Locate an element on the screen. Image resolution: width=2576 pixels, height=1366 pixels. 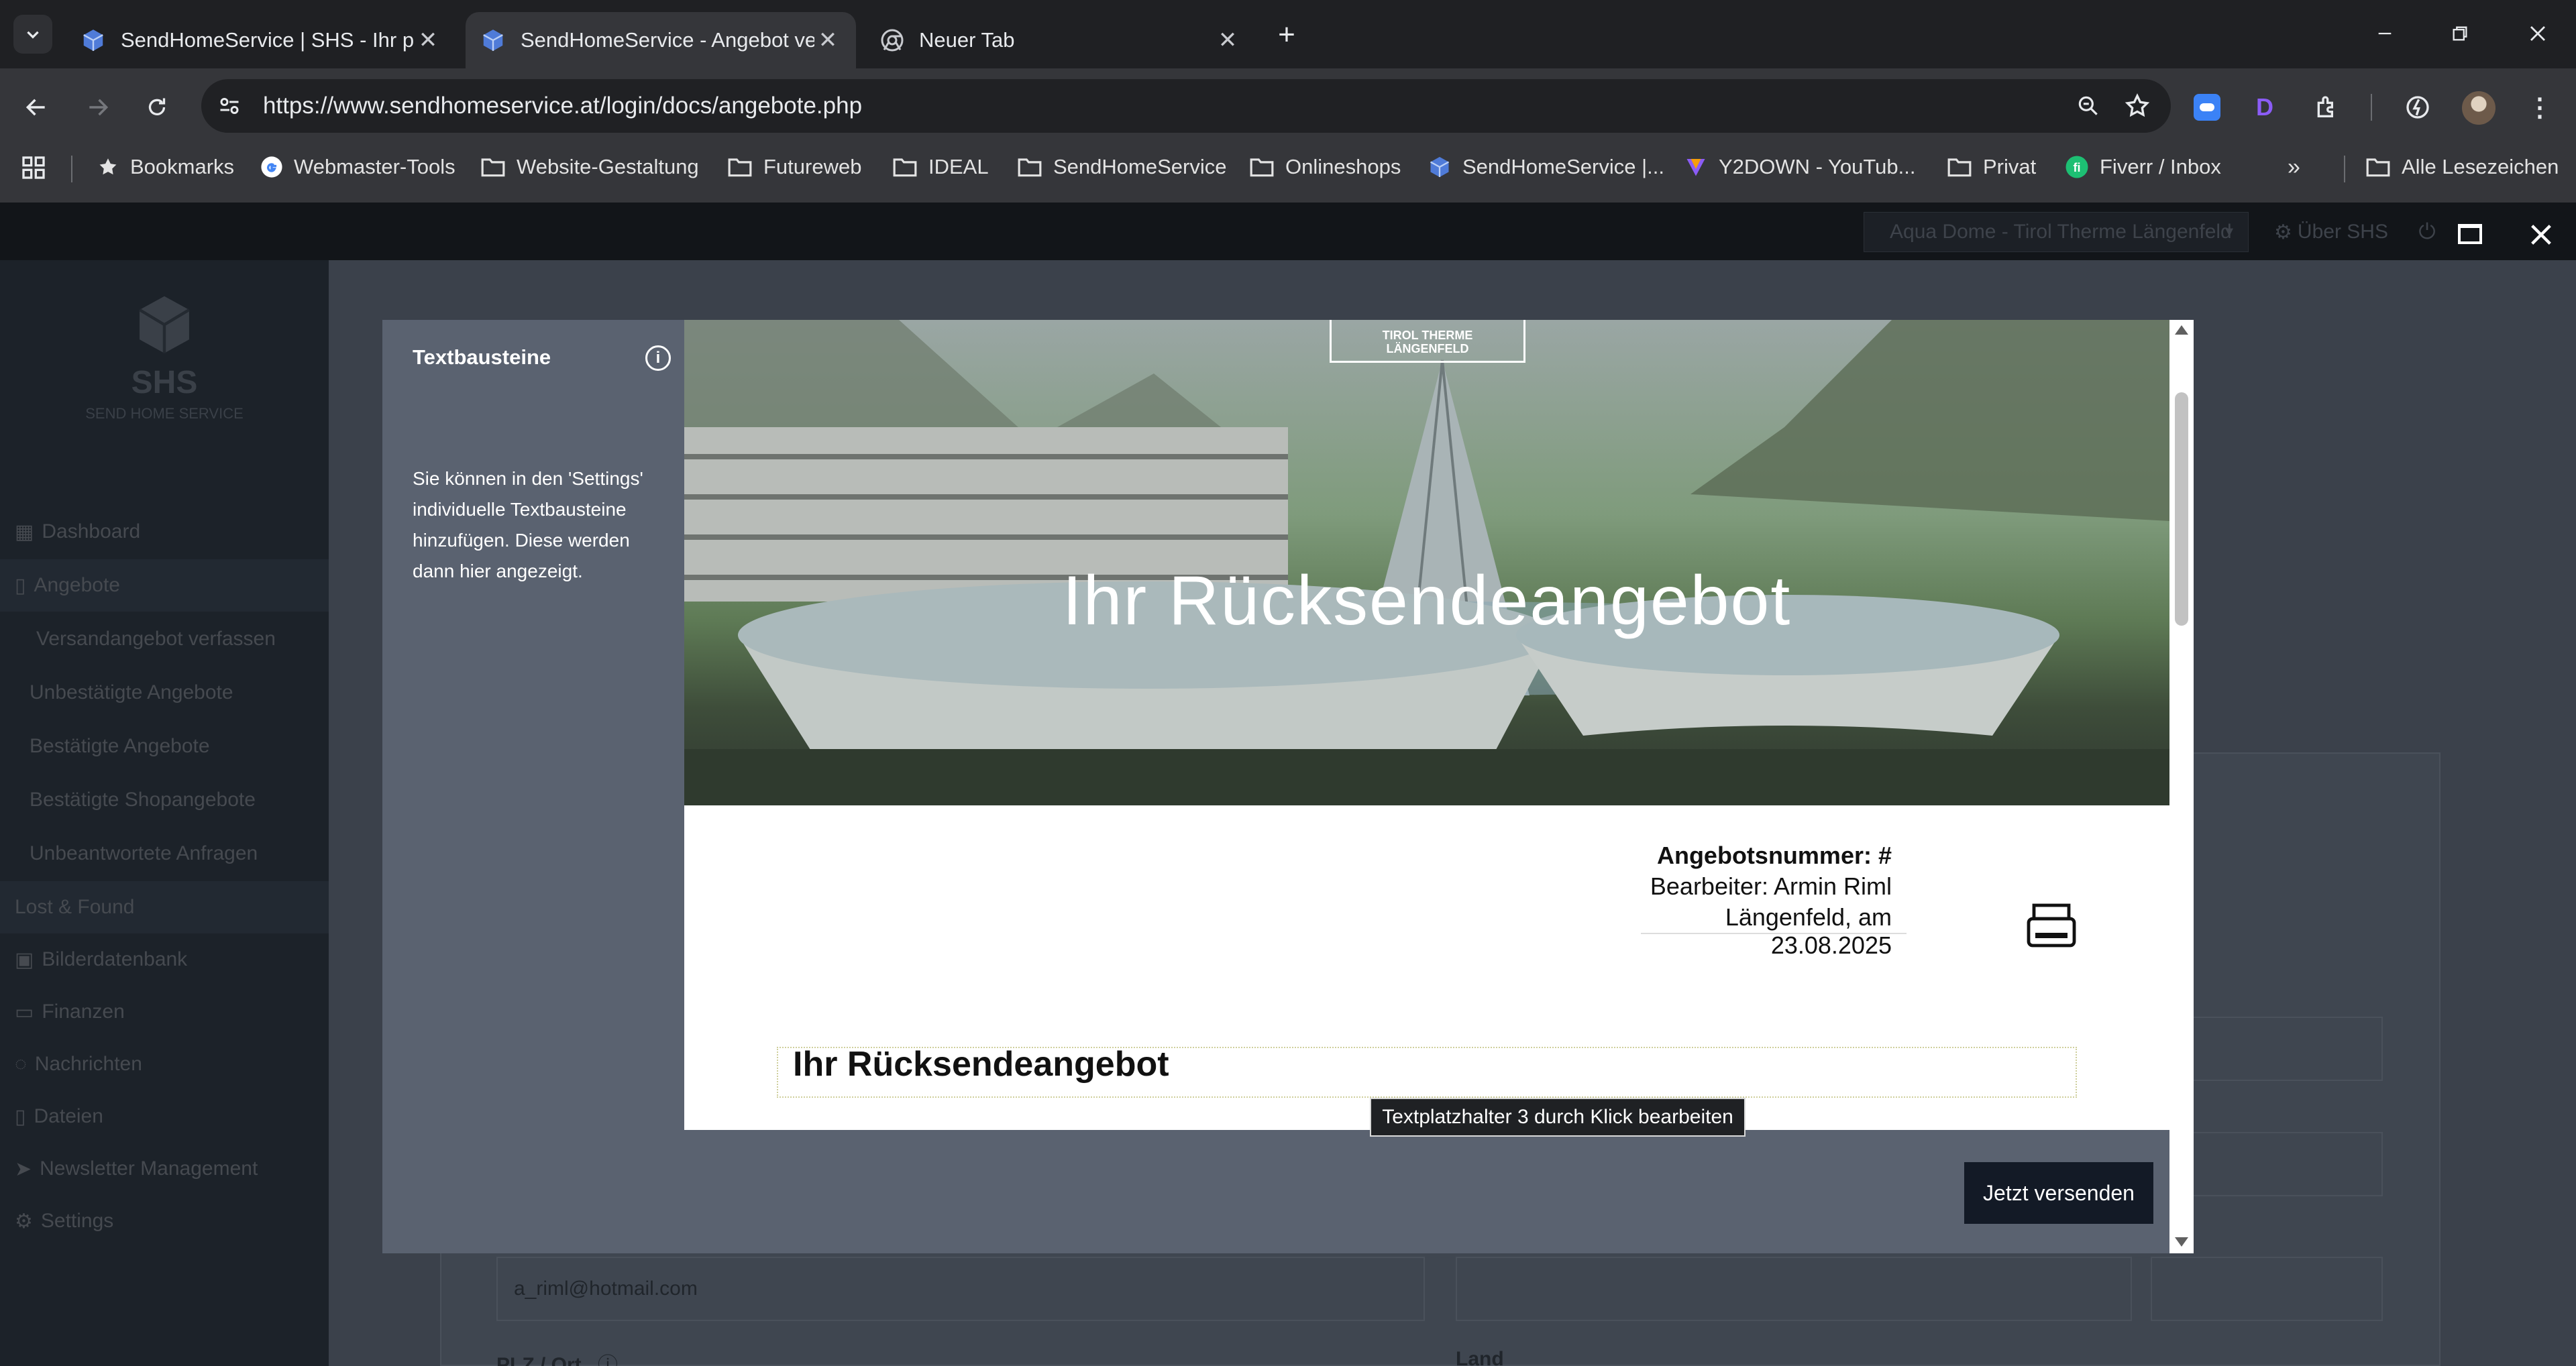
bookmark-all: Alle Lesezeichen is located at coordinates (2462, 167).